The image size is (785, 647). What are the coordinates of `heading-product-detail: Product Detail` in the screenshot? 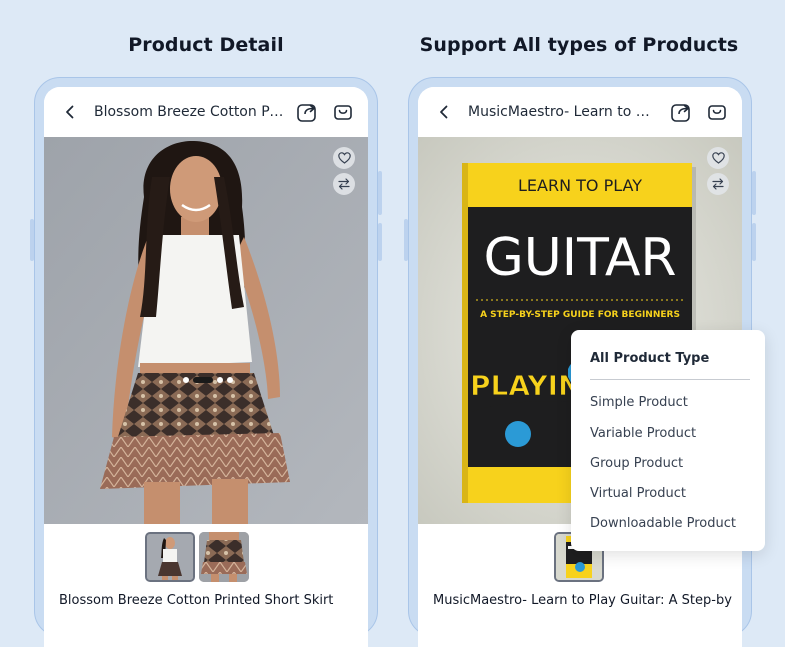 It's located at (206, 45).